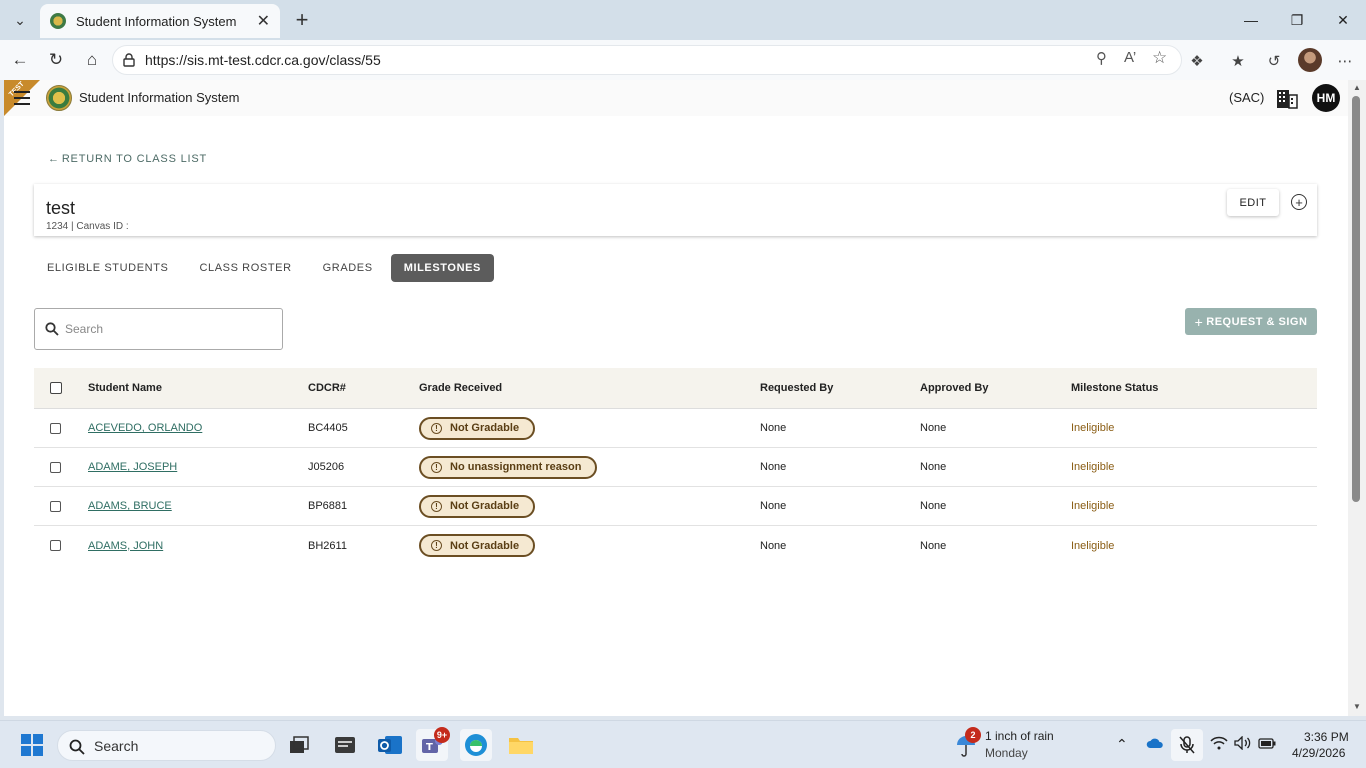 Image resolution: width=1366 pixels, height=768 pixels. Describe the element at coordinates (433, 744) in the screenshot. I see `teams-app-icon: T 9+` at that location.